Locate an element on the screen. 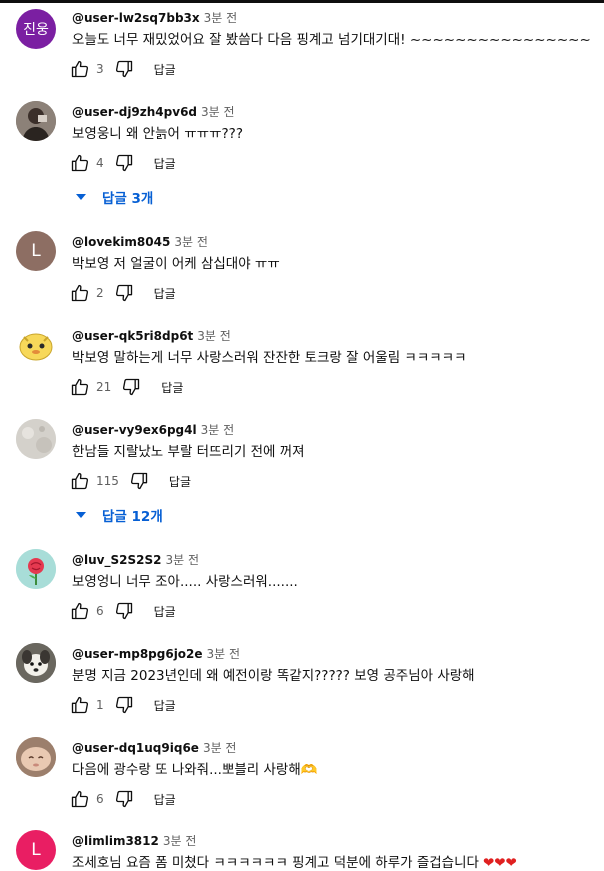 The image size is (604, 871). comment-author: @user-lw2sq7bb3x is located at coordinates (136, 18).